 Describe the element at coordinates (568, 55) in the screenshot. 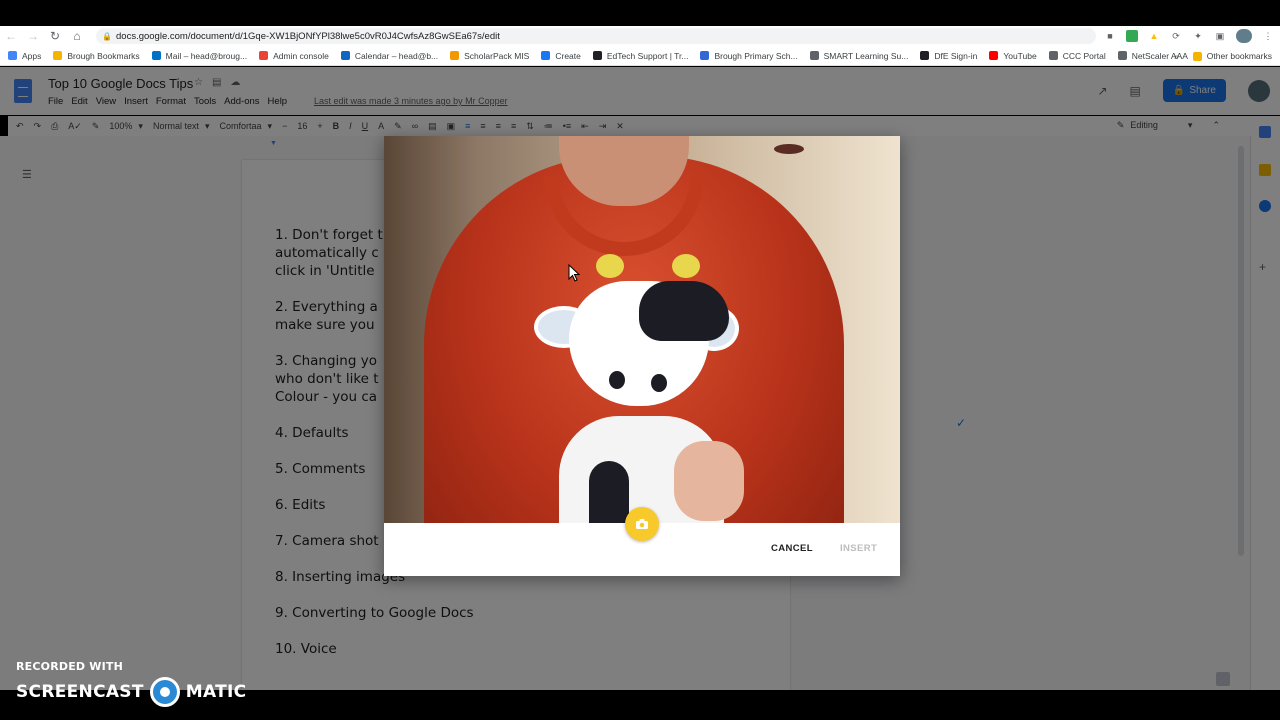

I see `bookmark-label: Create` at that location.